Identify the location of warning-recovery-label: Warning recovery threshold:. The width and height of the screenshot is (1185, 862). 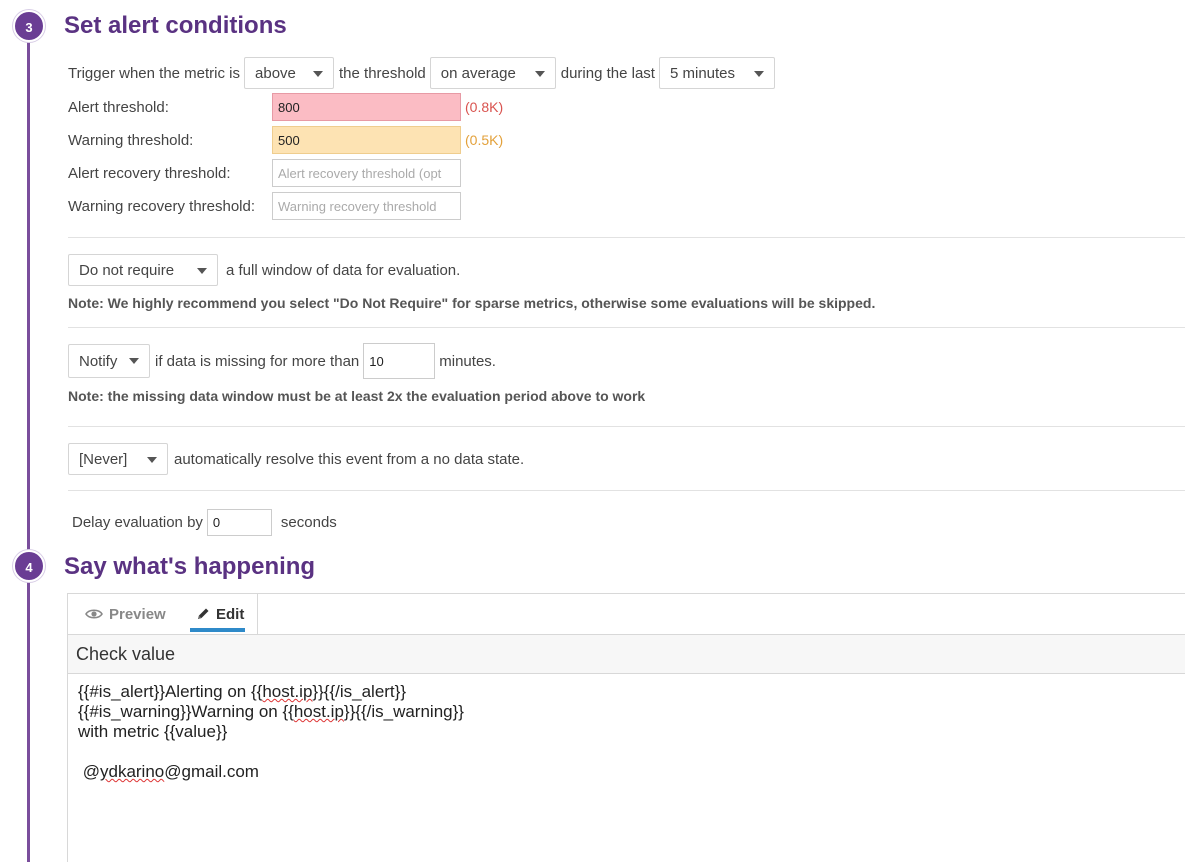
(162, 206).